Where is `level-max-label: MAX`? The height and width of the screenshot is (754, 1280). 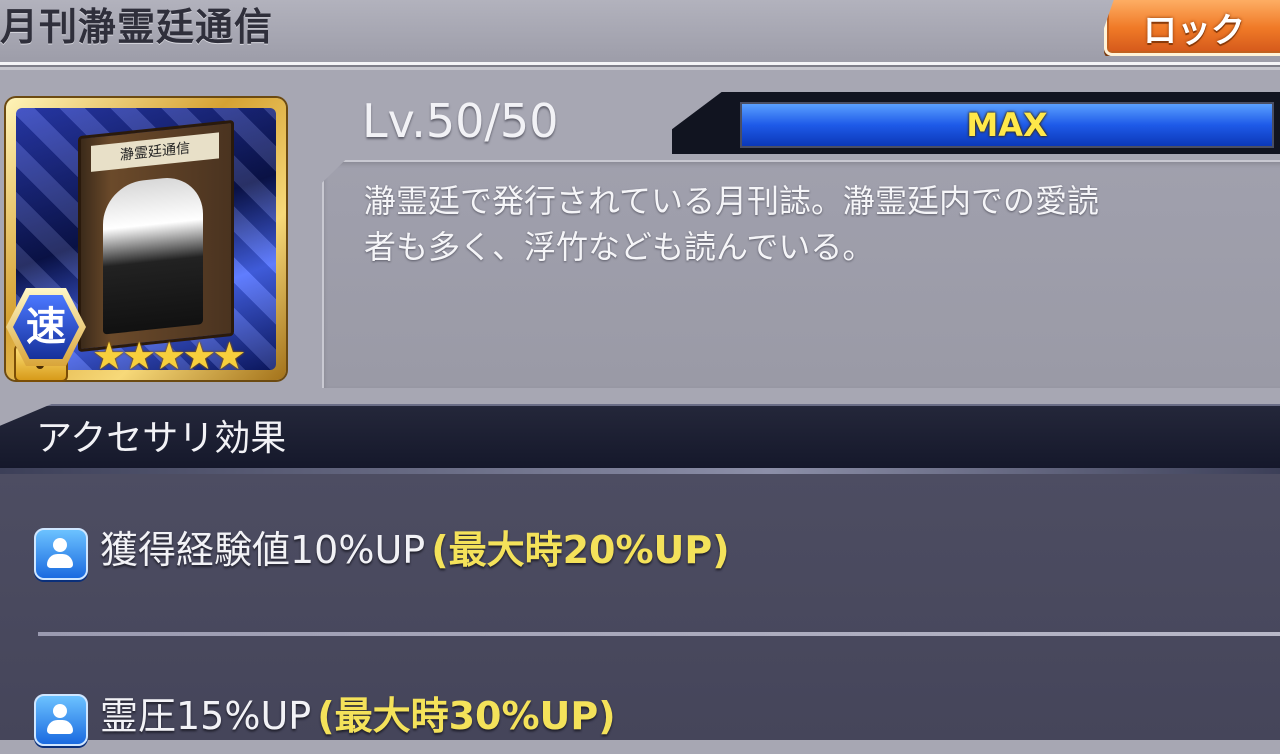 level-max-label: MAX is located at coordinates (1007, 125).